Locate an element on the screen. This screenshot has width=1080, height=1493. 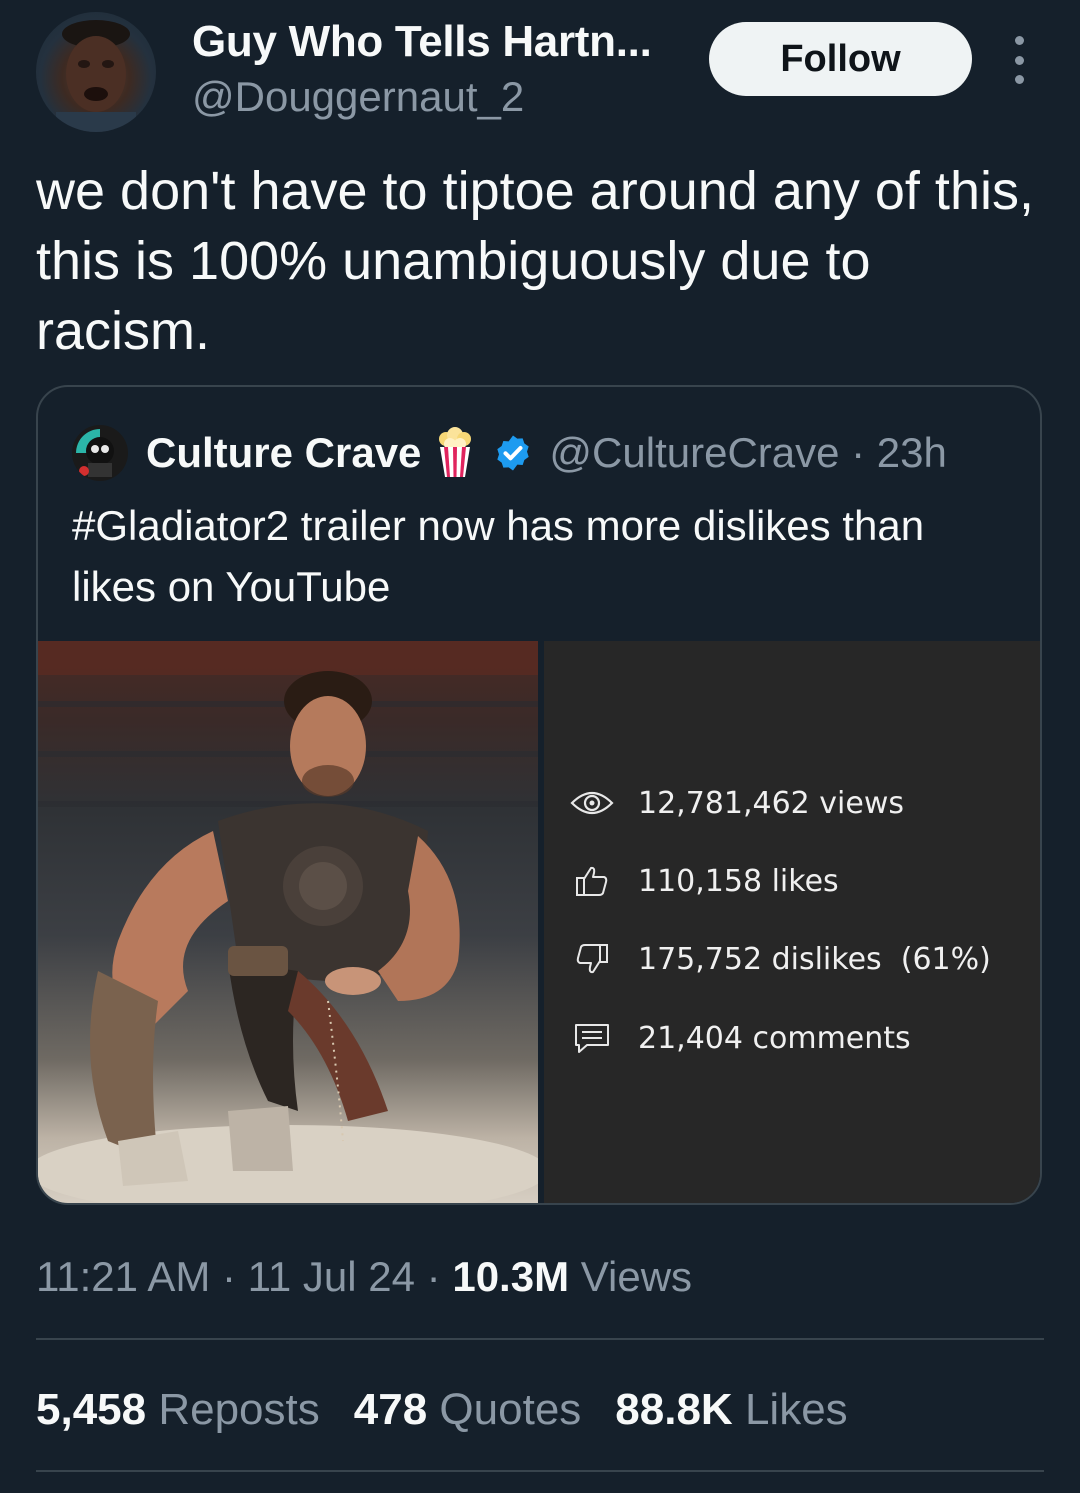
author-avatar is located at coordinates (96, 72).